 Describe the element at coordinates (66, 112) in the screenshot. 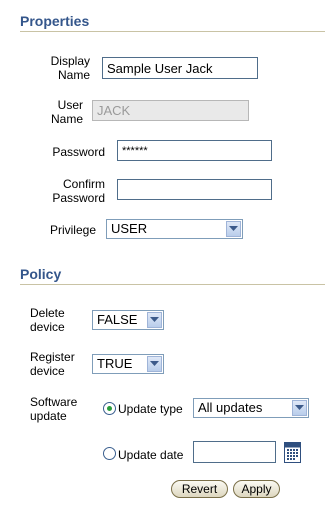

I see `user-name-label: User Name` at that location.